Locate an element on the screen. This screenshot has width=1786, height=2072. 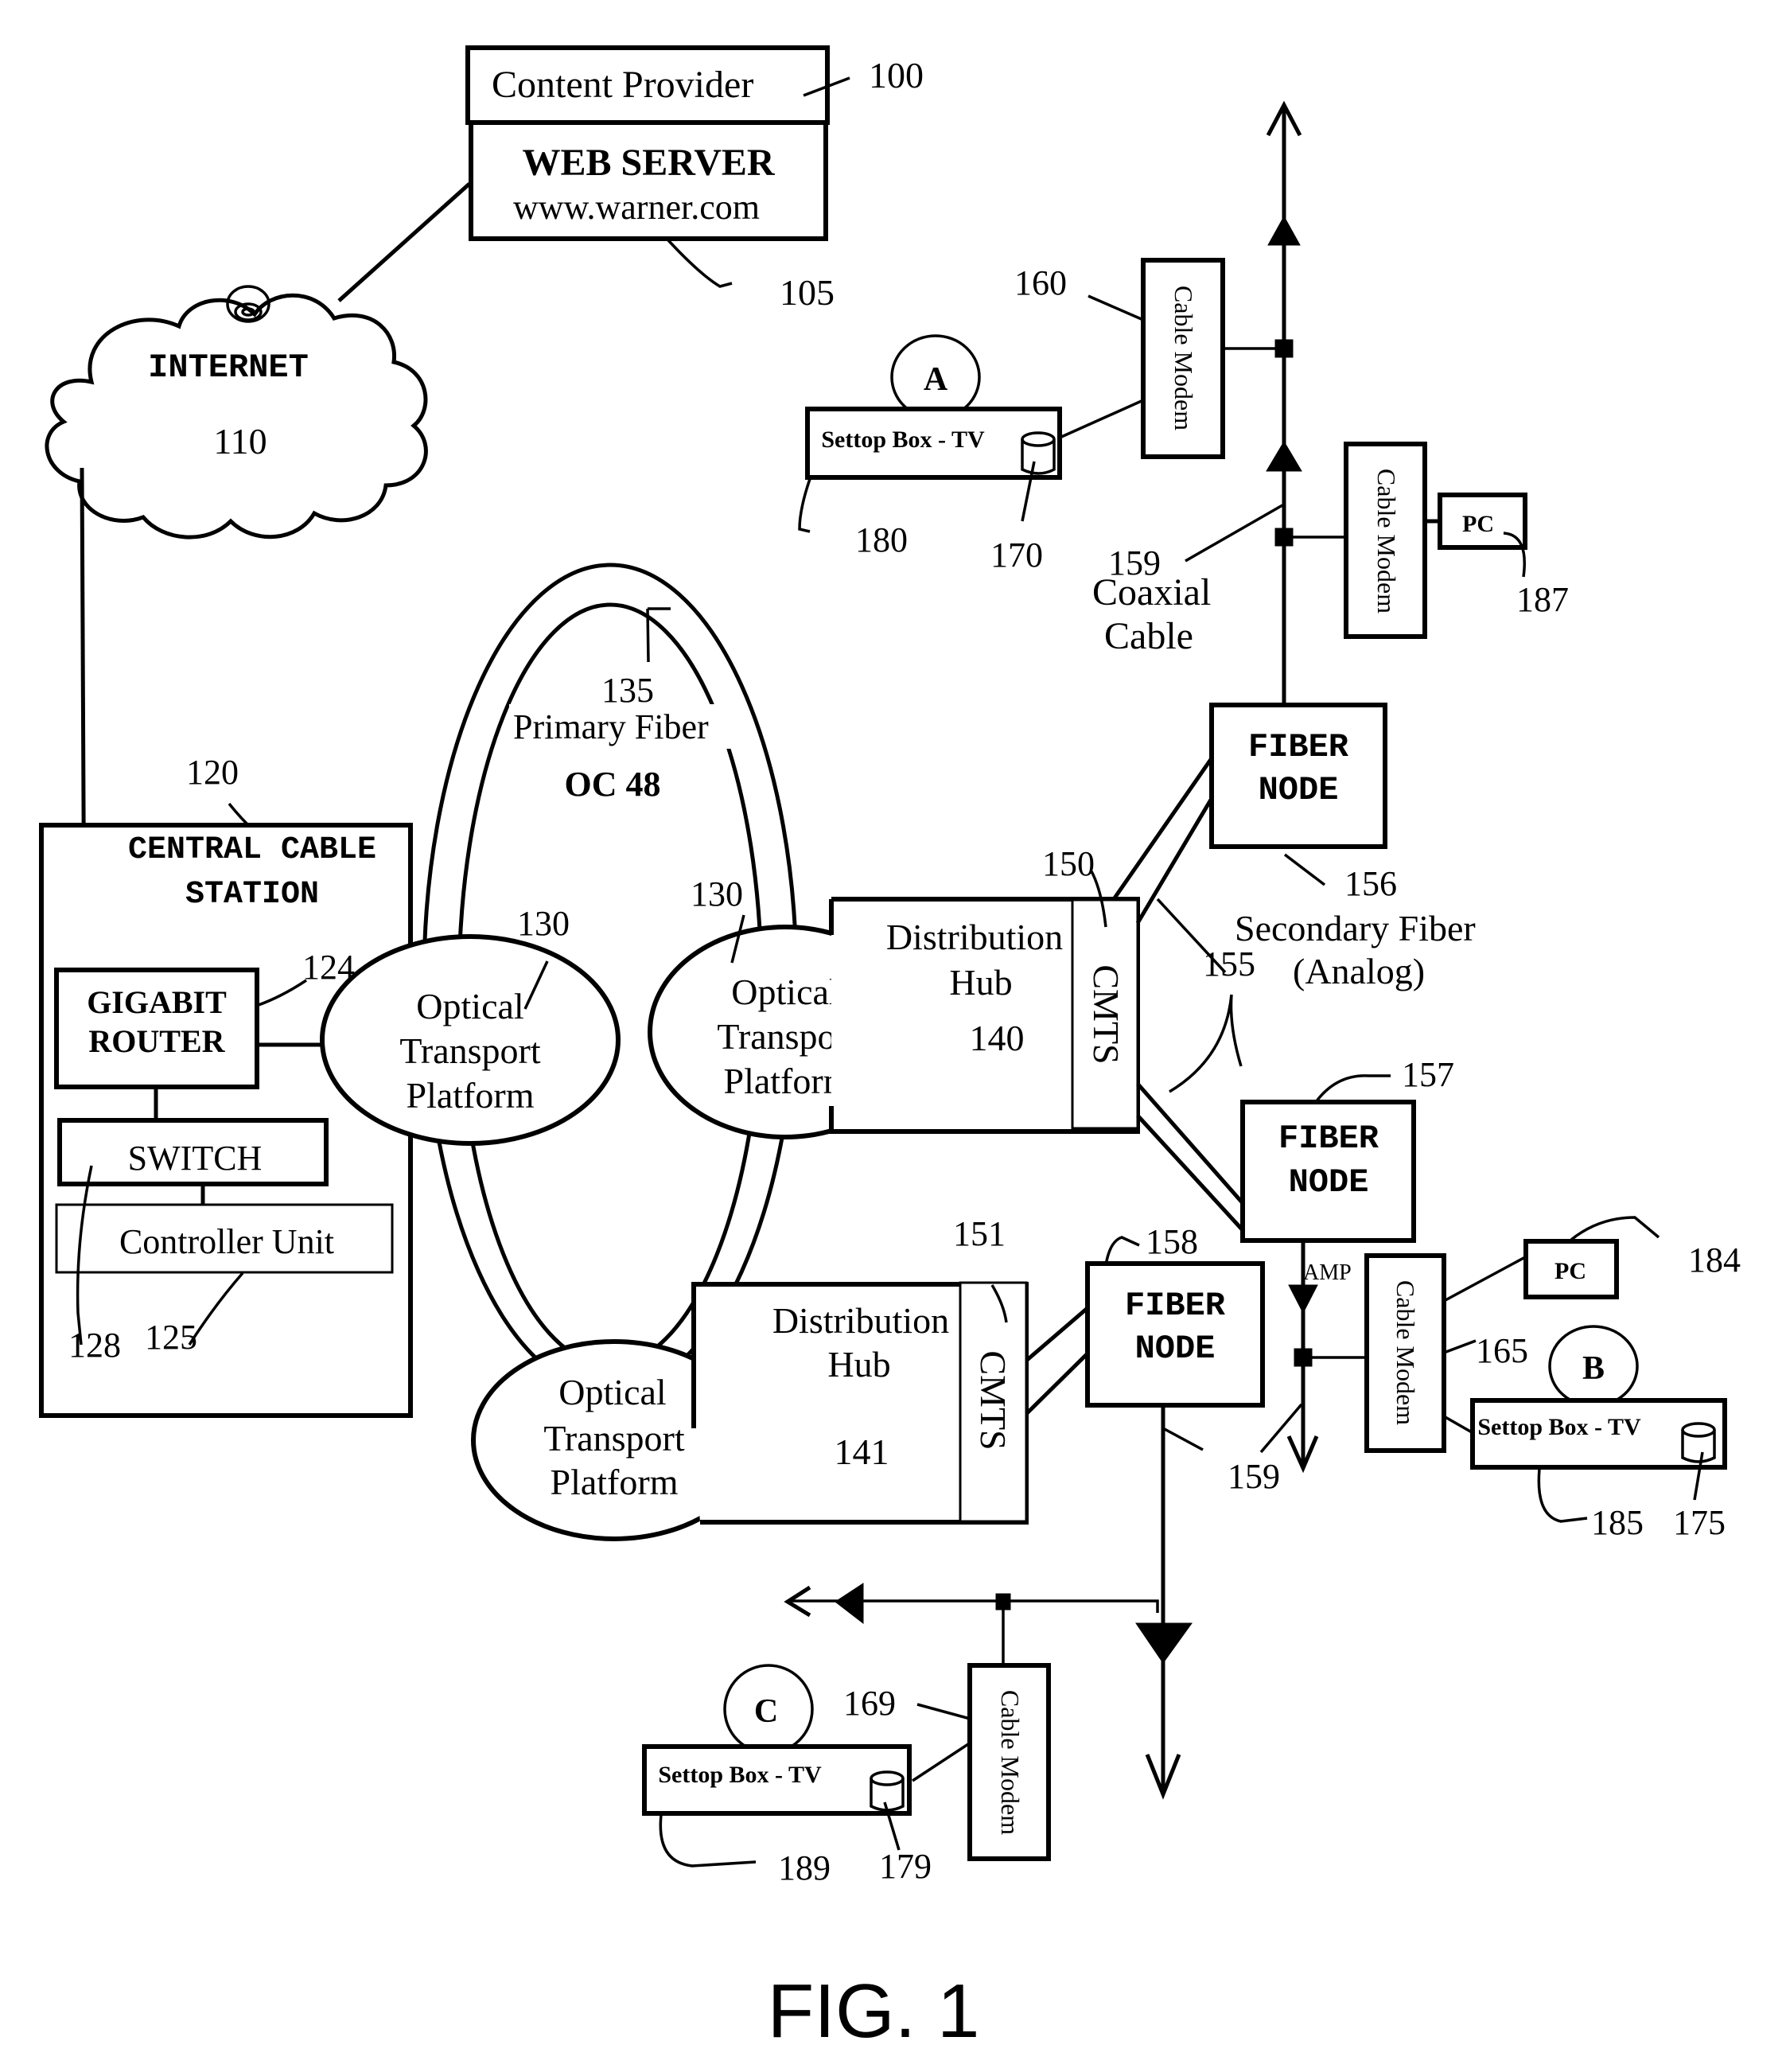
modem-to-pc-184-link is located at coordinates (1484, 1279).